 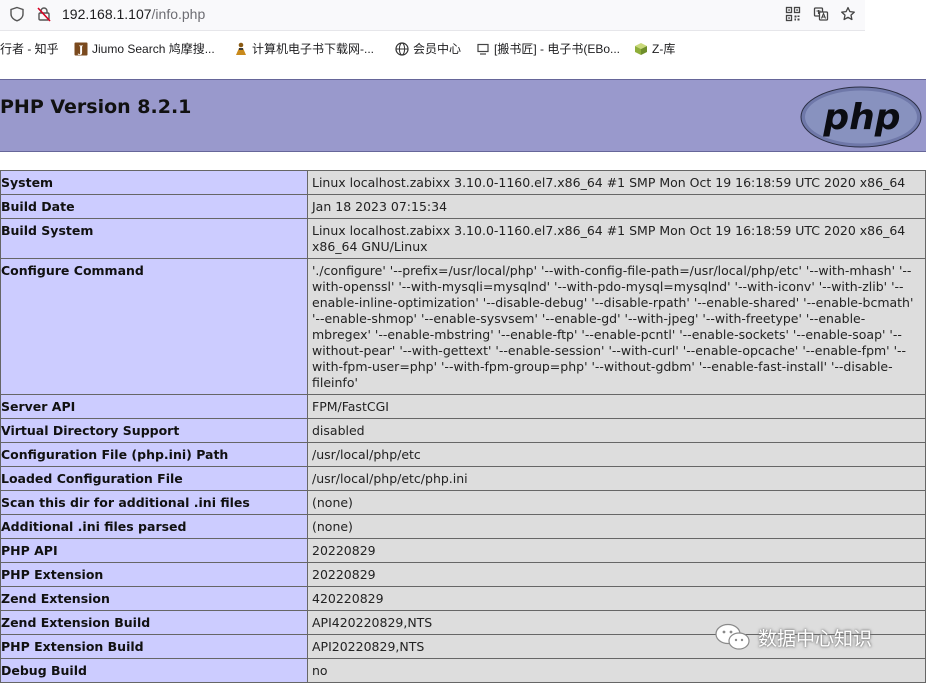 What do you see at coordinates (616, 670) in the screenshot?
I see `row-value: no` at bounding box center [616, 670].